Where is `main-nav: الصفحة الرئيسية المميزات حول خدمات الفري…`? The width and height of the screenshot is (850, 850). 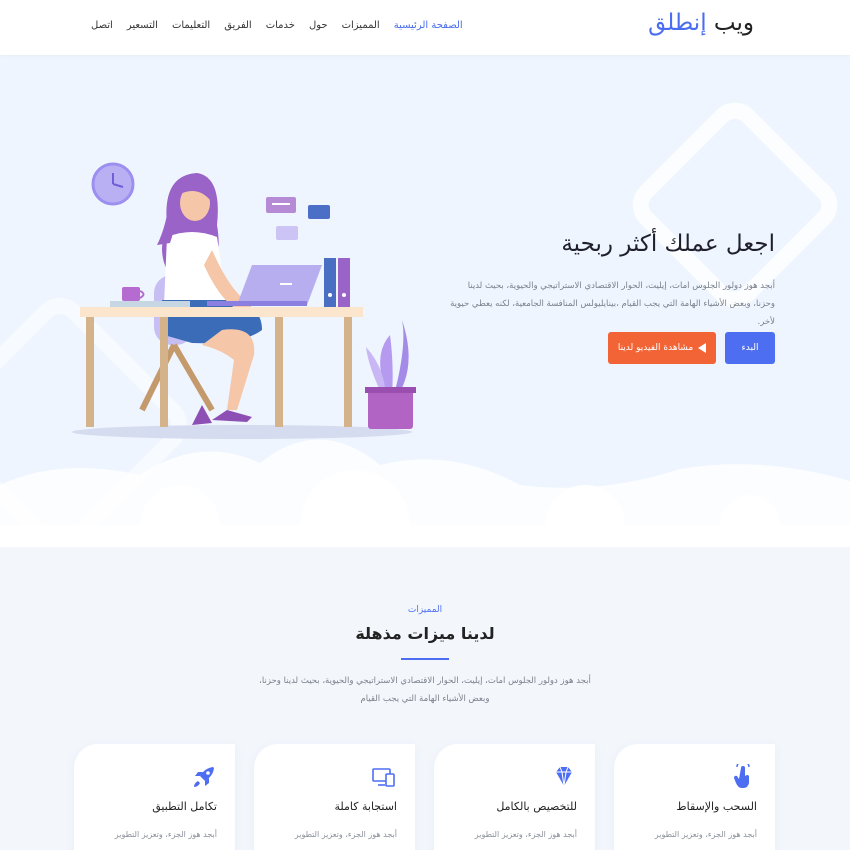
main-nav: الصفحة الرئيسية المميزات حول خدمات الفري… is located at coordinates (277, 25).